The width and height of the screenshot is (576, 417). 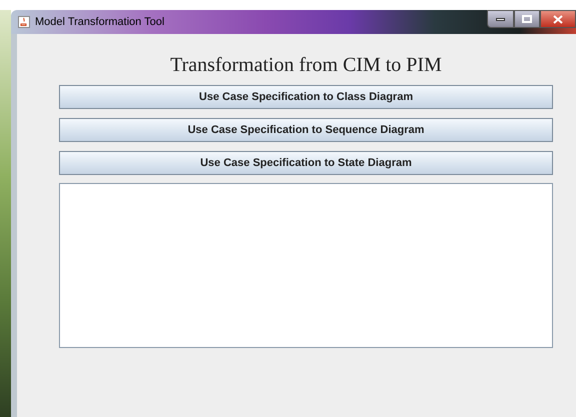 I want to click on maximize-icon, so click(x=527, y=19).